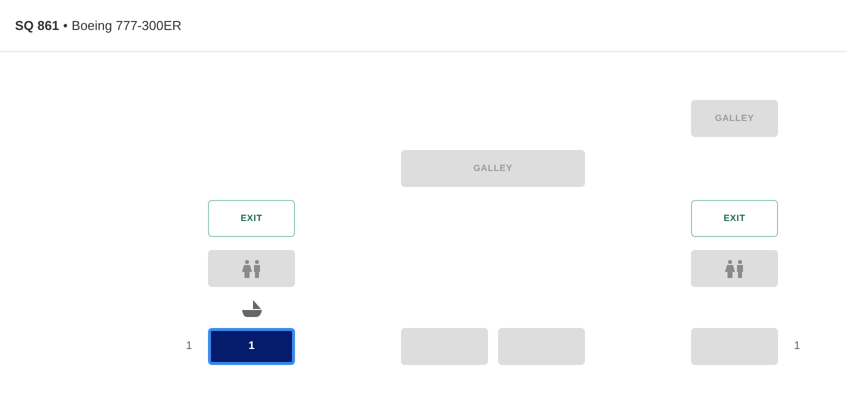 This screenshot has height=408, width=847. Describe the element at coordinates (251, 309) in the screenshot. I see `bassinet-icon` at that location.